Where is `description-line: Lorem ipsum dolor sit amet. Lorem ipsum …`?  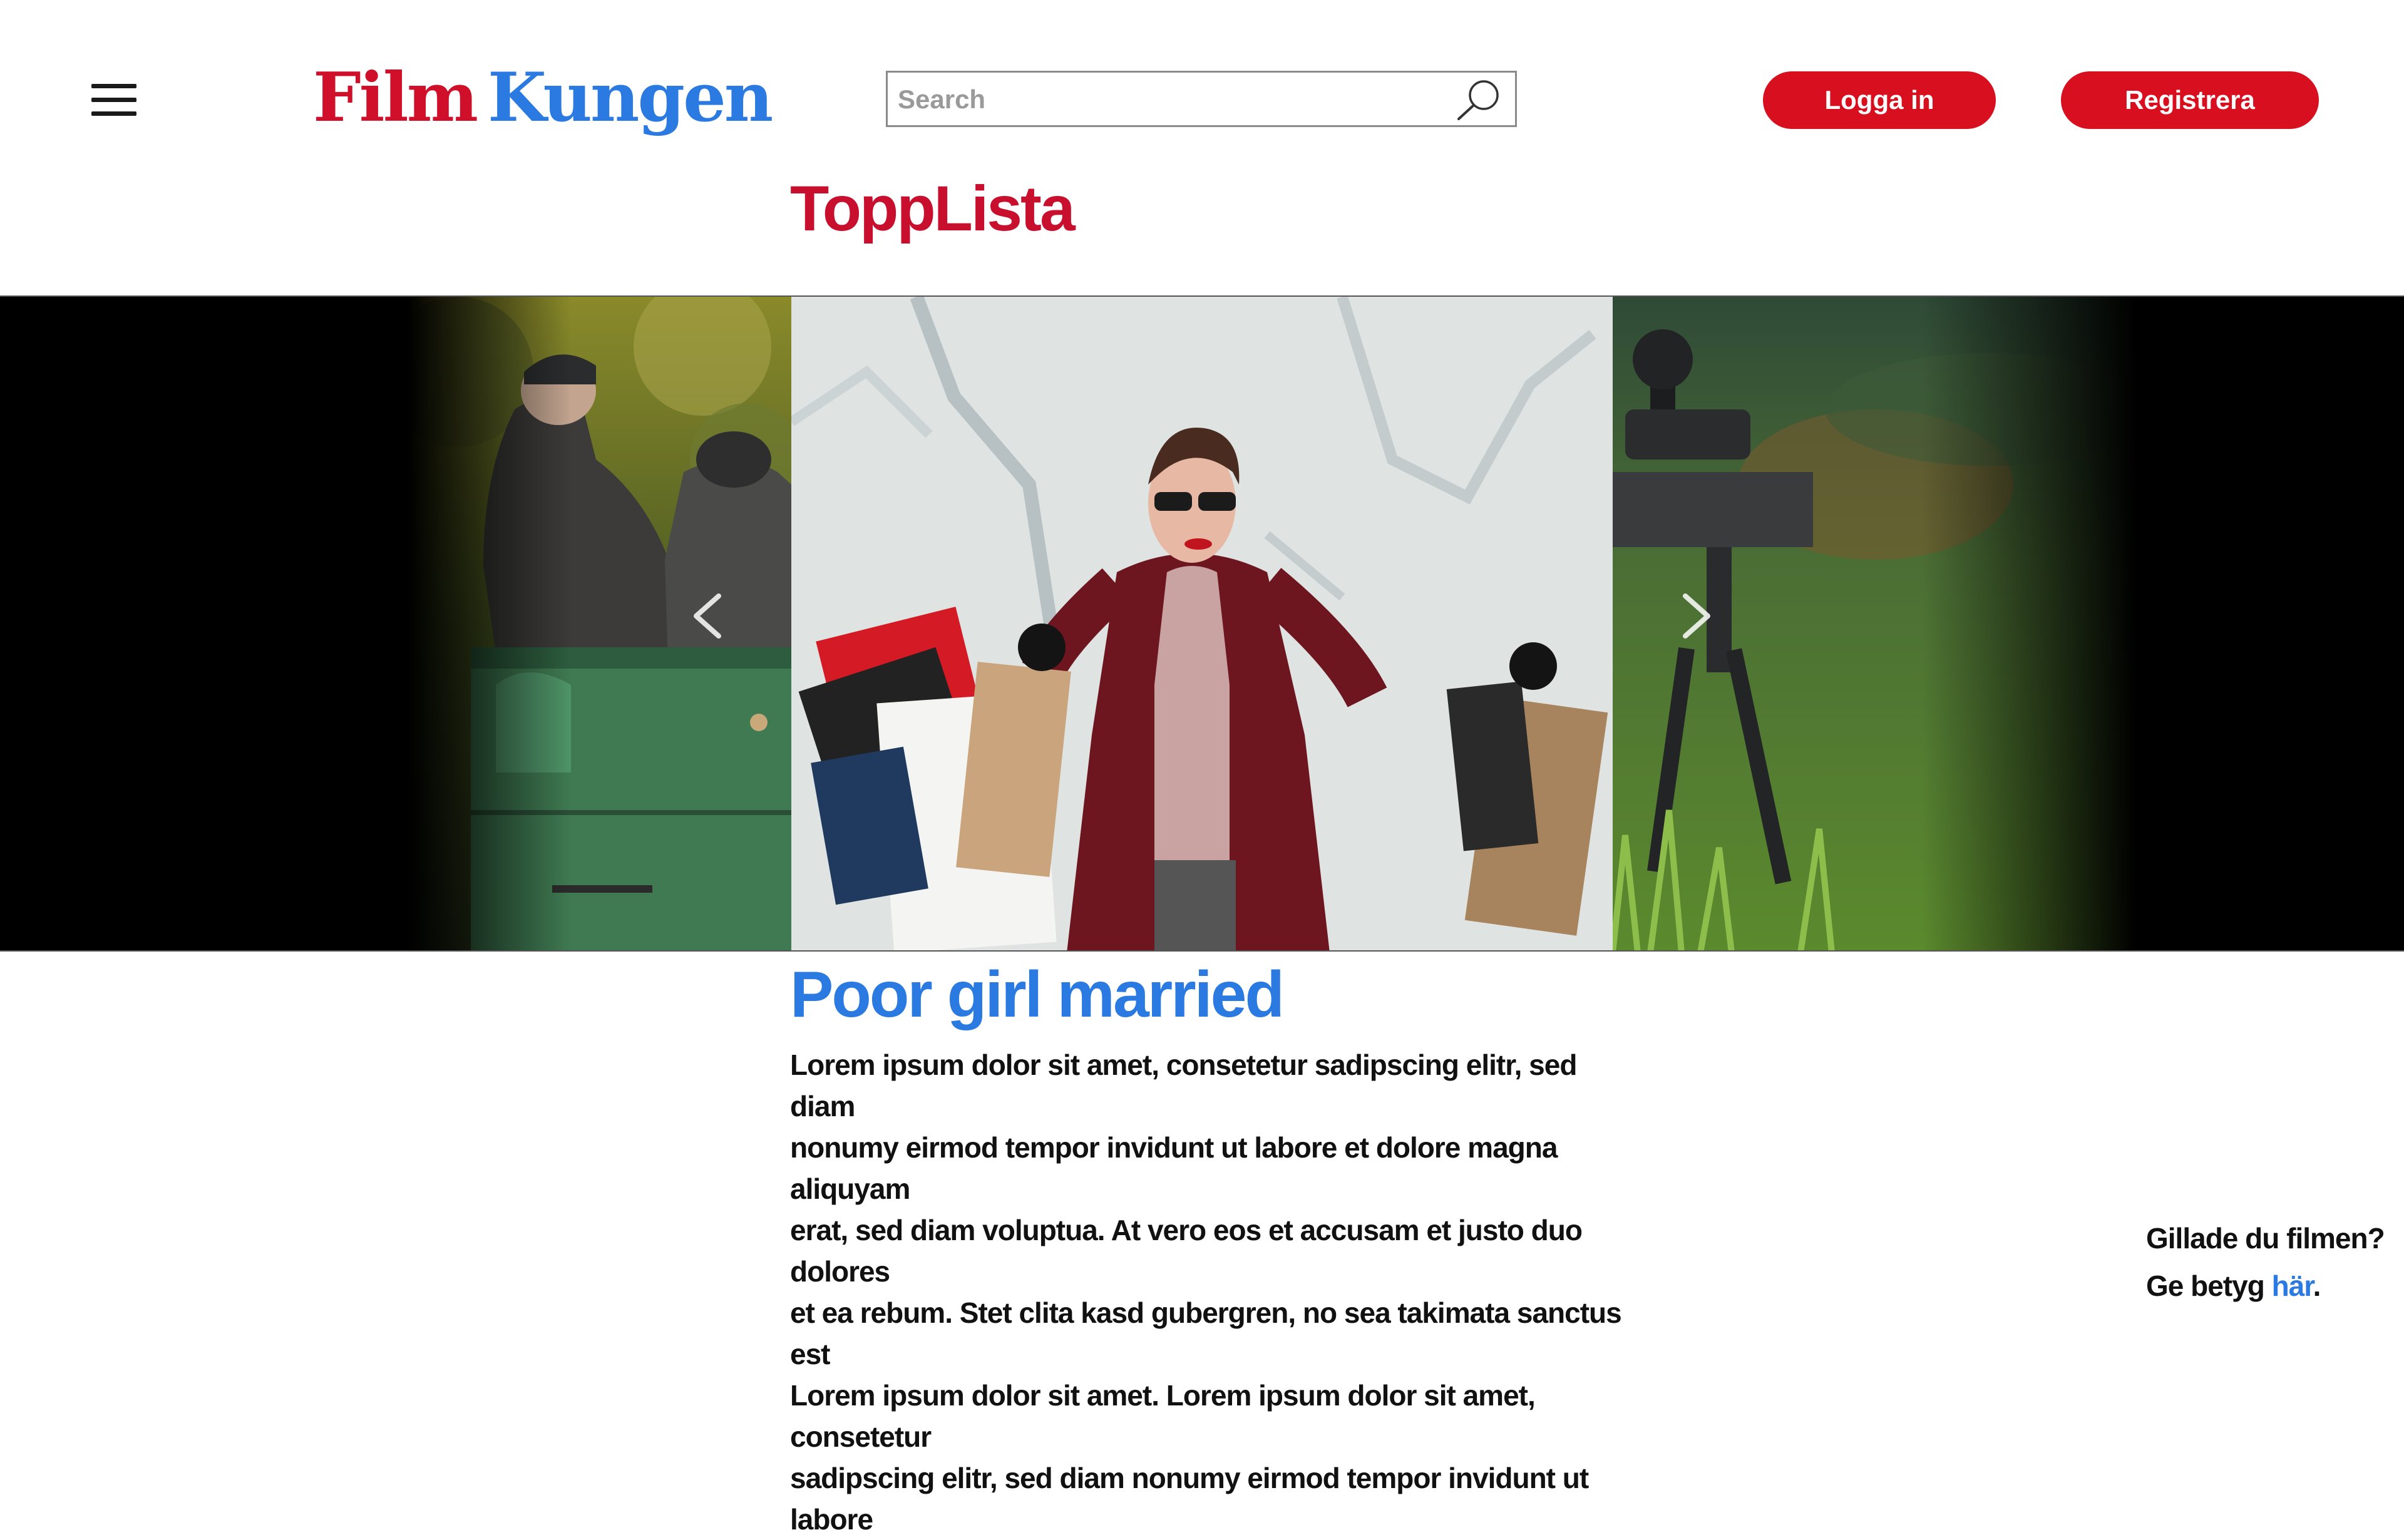 description-line: Lorem ipsum dolor sit amet. Lorem ipsum … is located at coordinates (1163, 1416).